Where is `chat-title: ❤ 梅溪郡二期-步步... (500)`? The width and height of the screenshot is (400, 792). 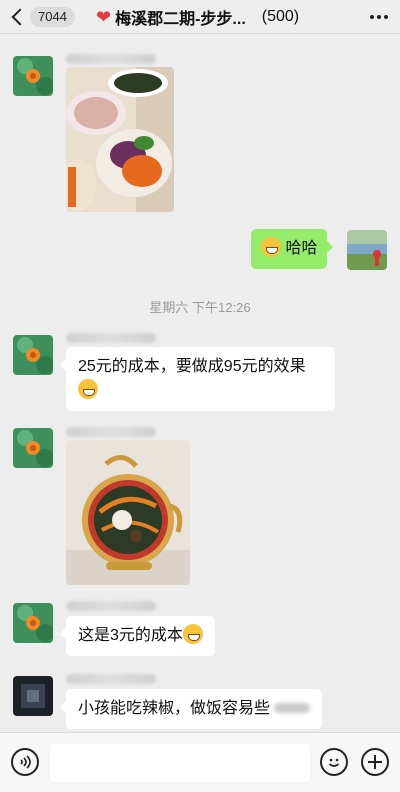 chat-title: ❤ 梅溪郡二期-步步... (500) is located at coordinates (197, 17).